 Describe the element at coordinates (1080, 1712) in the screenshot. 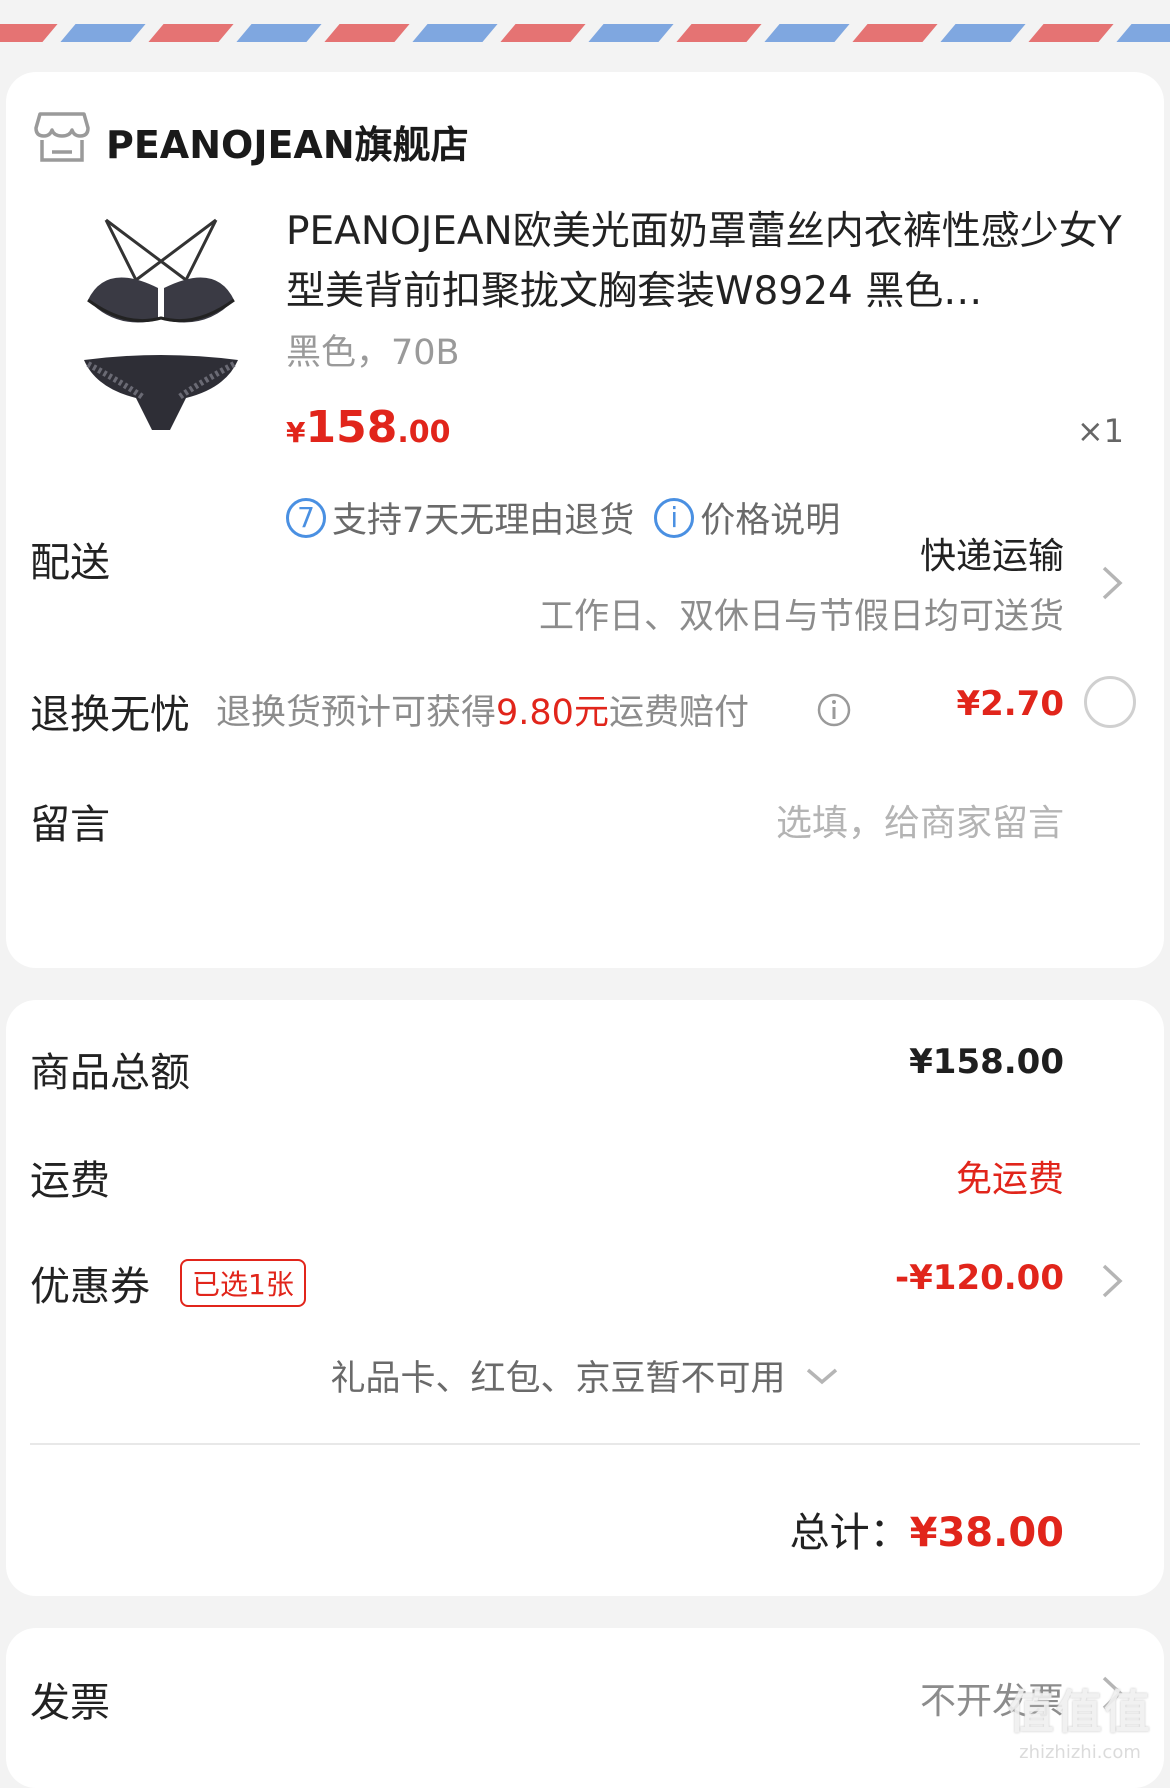

I see `watermark-brand: 值值值` at that location.